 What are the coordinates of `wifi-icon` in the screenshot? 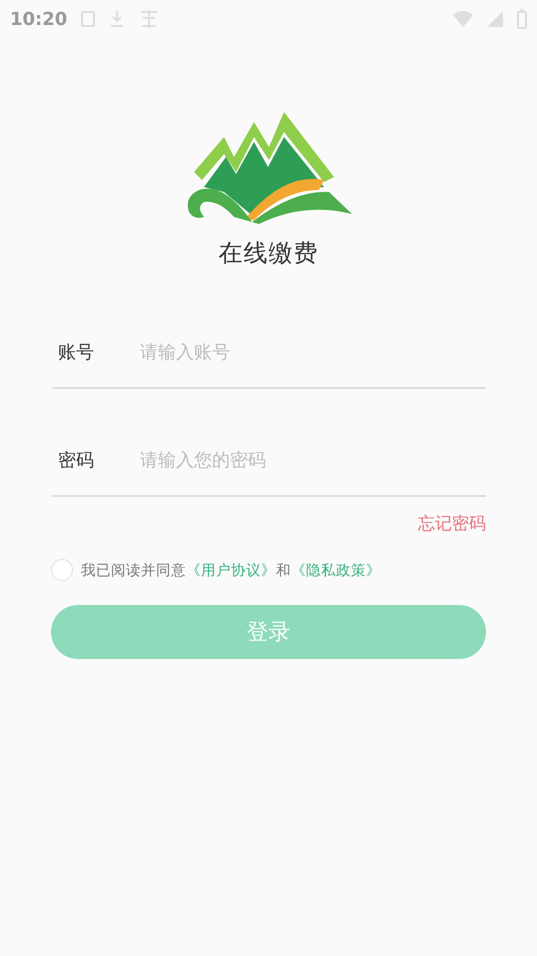 It's located at (463, 19).